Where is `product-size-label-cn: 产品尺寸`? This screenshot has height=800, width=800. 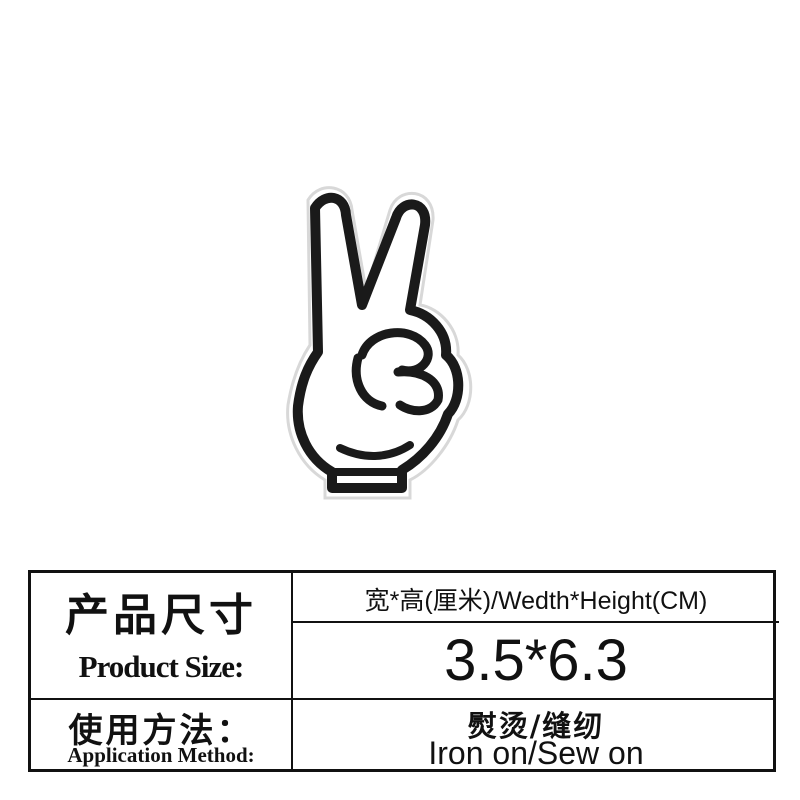 product-size-label-cn: 产品尺寸 is located at coordinates (161, 615).